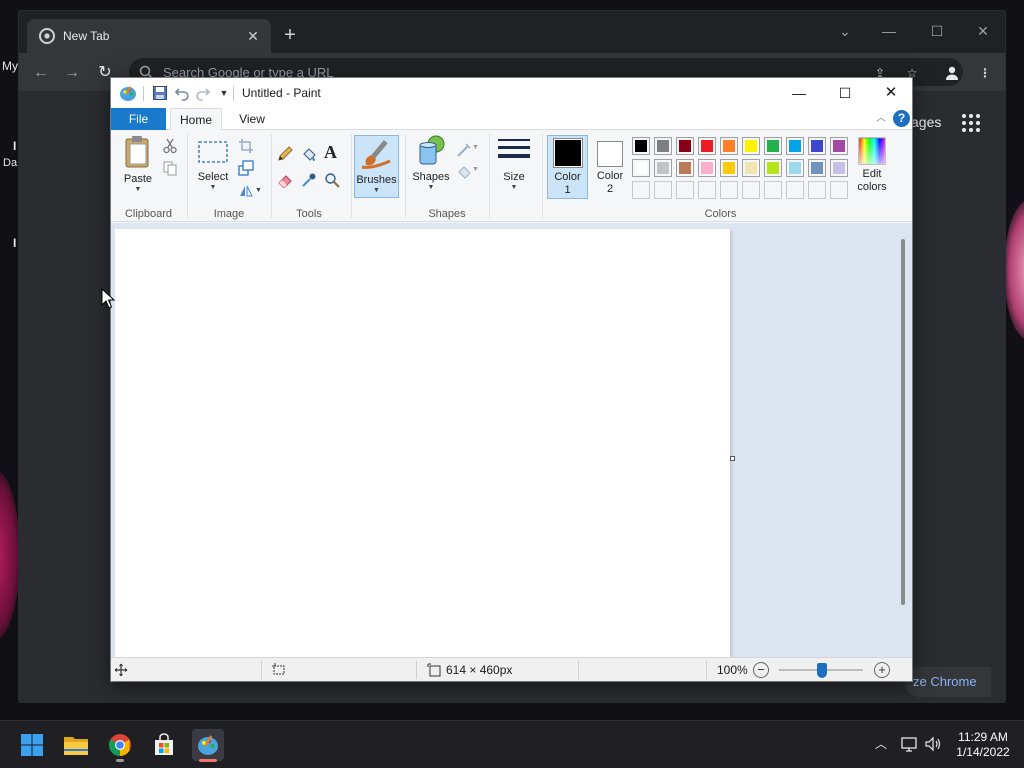 The image size is (1024, 768). I want to click on taskbar-chrome, so click(120, 745).